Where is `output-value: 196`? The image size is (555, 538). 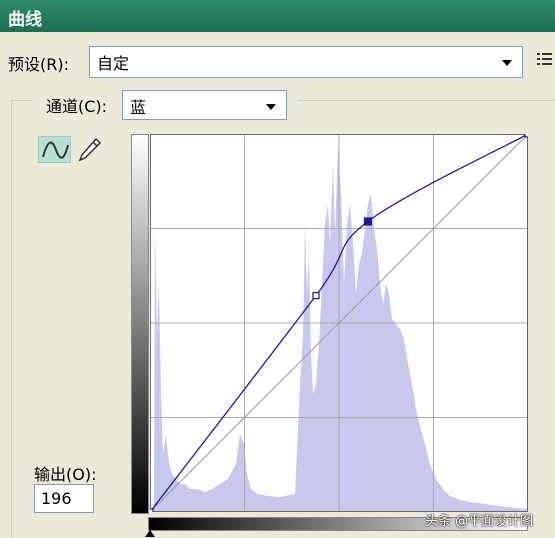
output-value: 196 is located at coordinates (56, 498).